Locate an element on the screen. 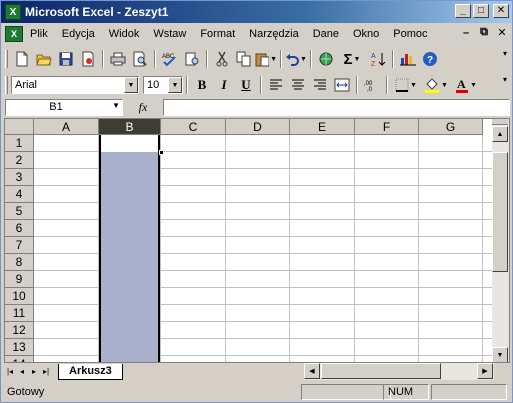 The width and height of the screenshot is (513, 403). row-header-1: 1 is located at coordinates (19, 143).